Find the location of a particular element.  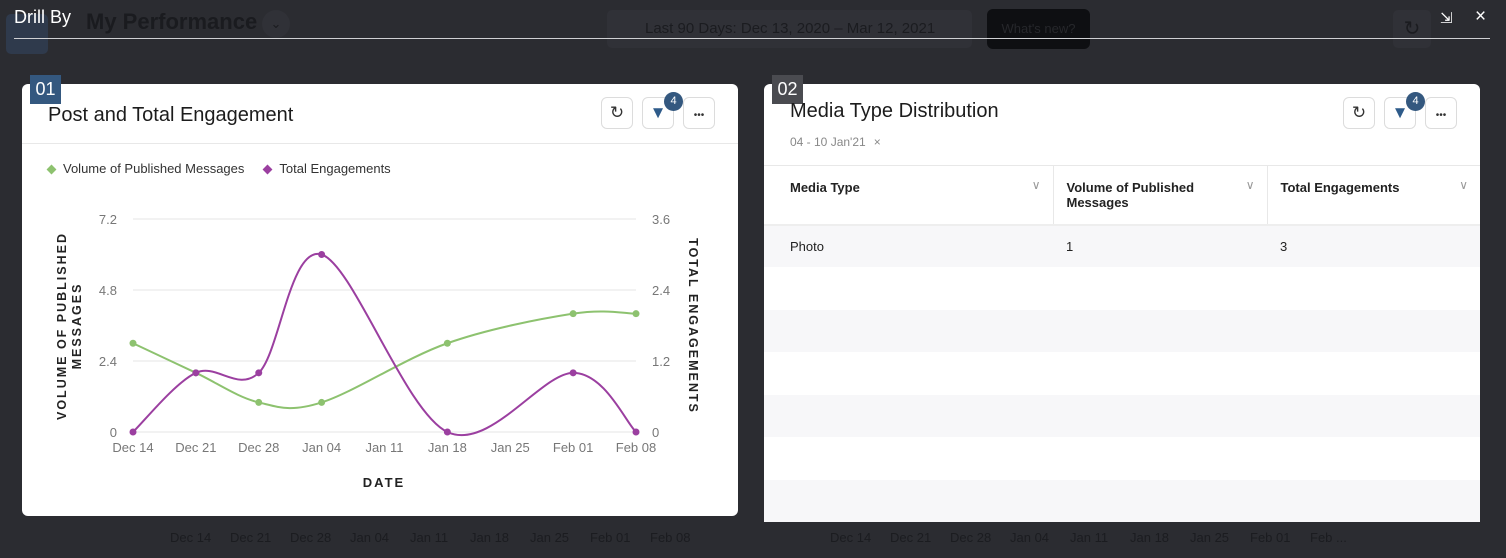

x-tick-label: Feb 01 is located at coordinates (573, 447).